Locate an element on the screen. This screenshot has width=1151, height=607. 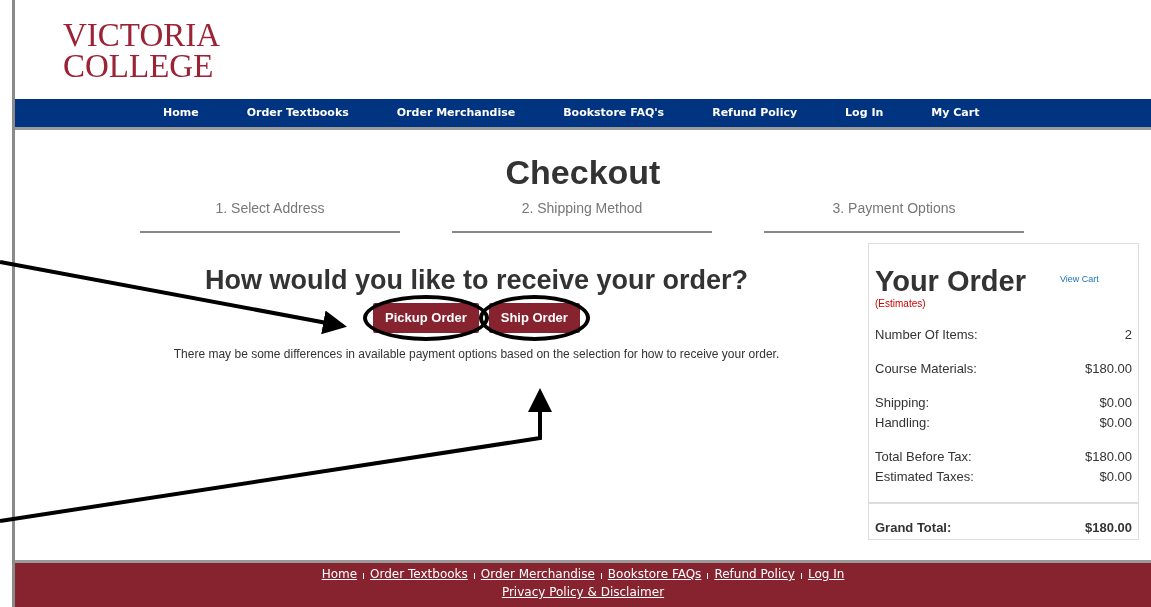
order-option-button: Ship Order is located at coordinates (534, 318).